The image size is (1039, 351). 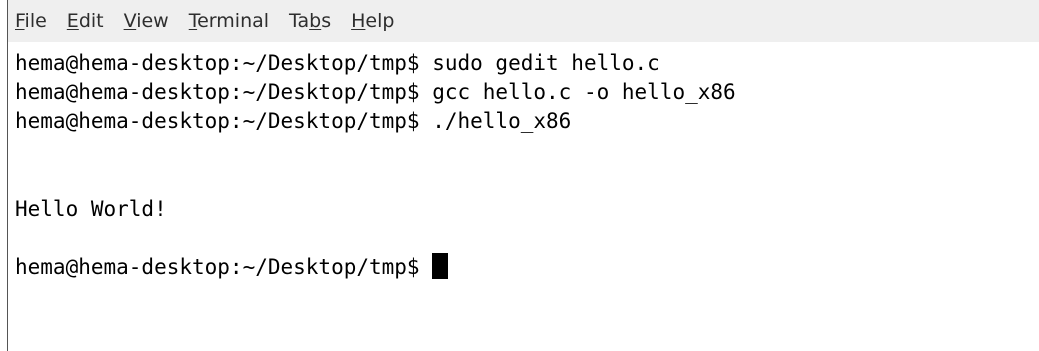 What do you see at coordinates (527, 267) in the screenshot?
I see `terminal-prompt-line: hema@hema-desktop:~/Desktop/tmp$` at bounding box center [527, 267].